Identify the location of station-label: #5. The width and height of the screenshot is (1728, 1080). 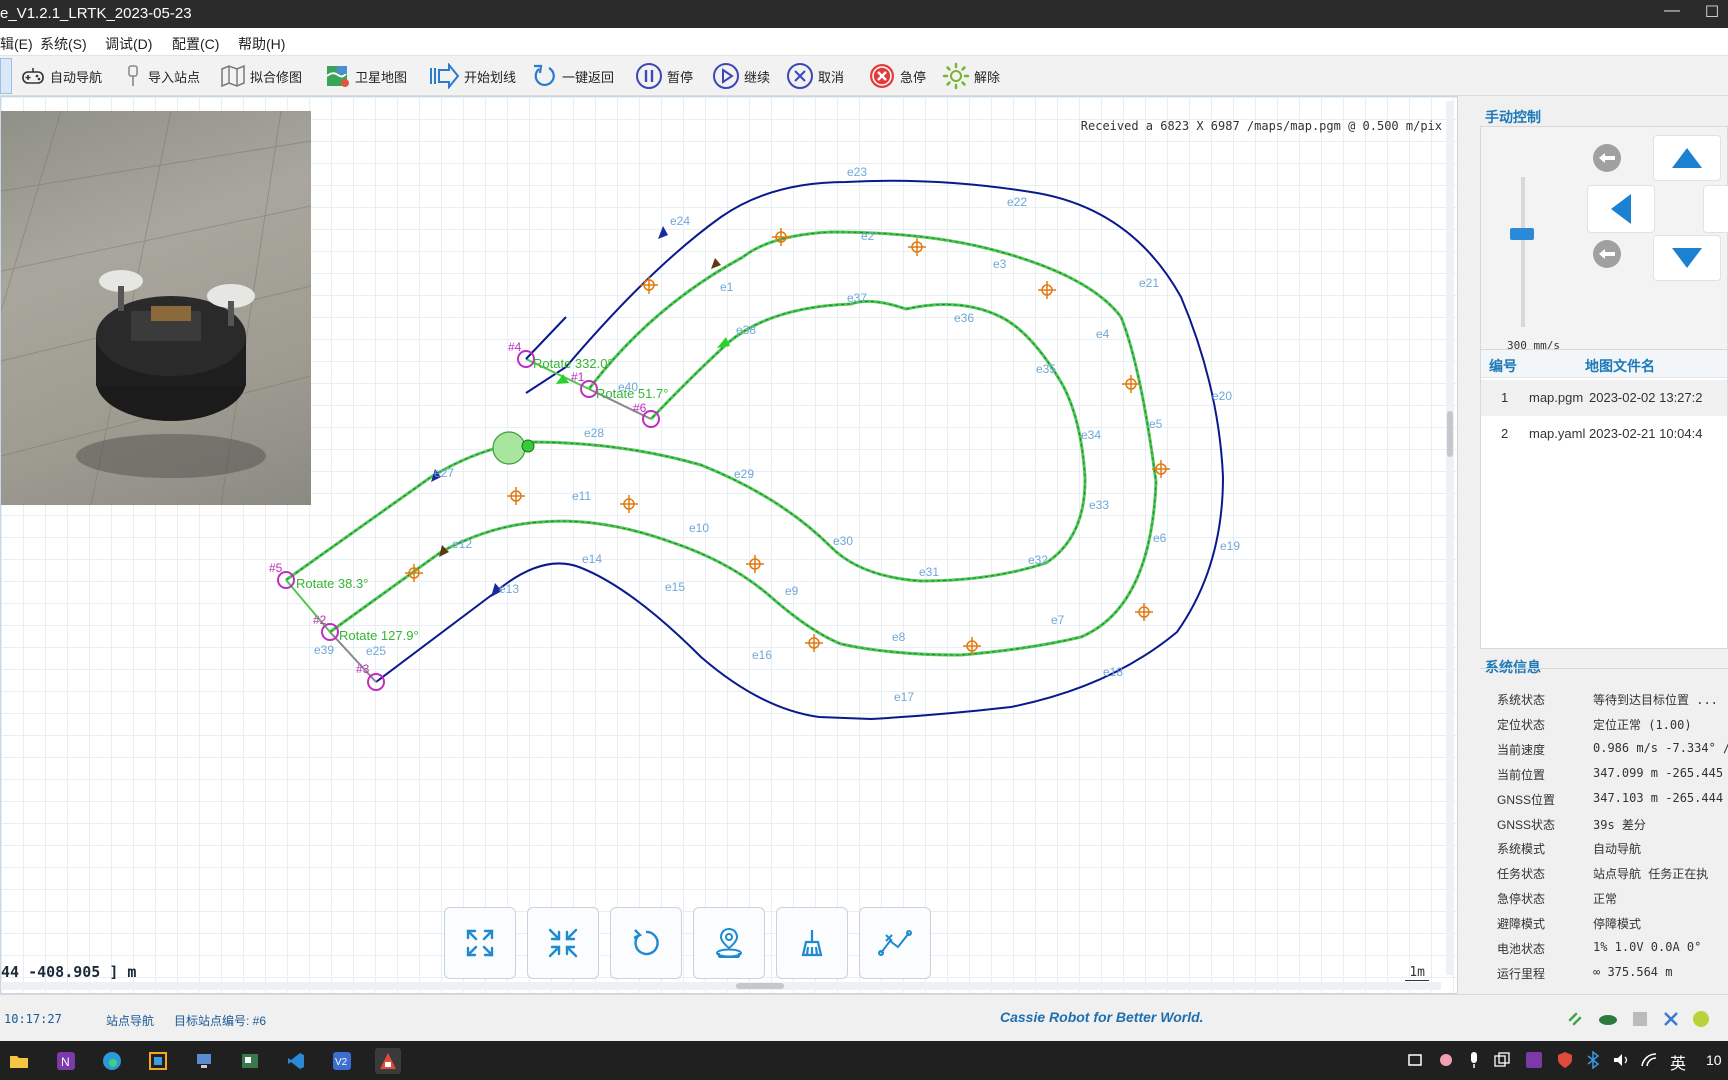
(276, 568).